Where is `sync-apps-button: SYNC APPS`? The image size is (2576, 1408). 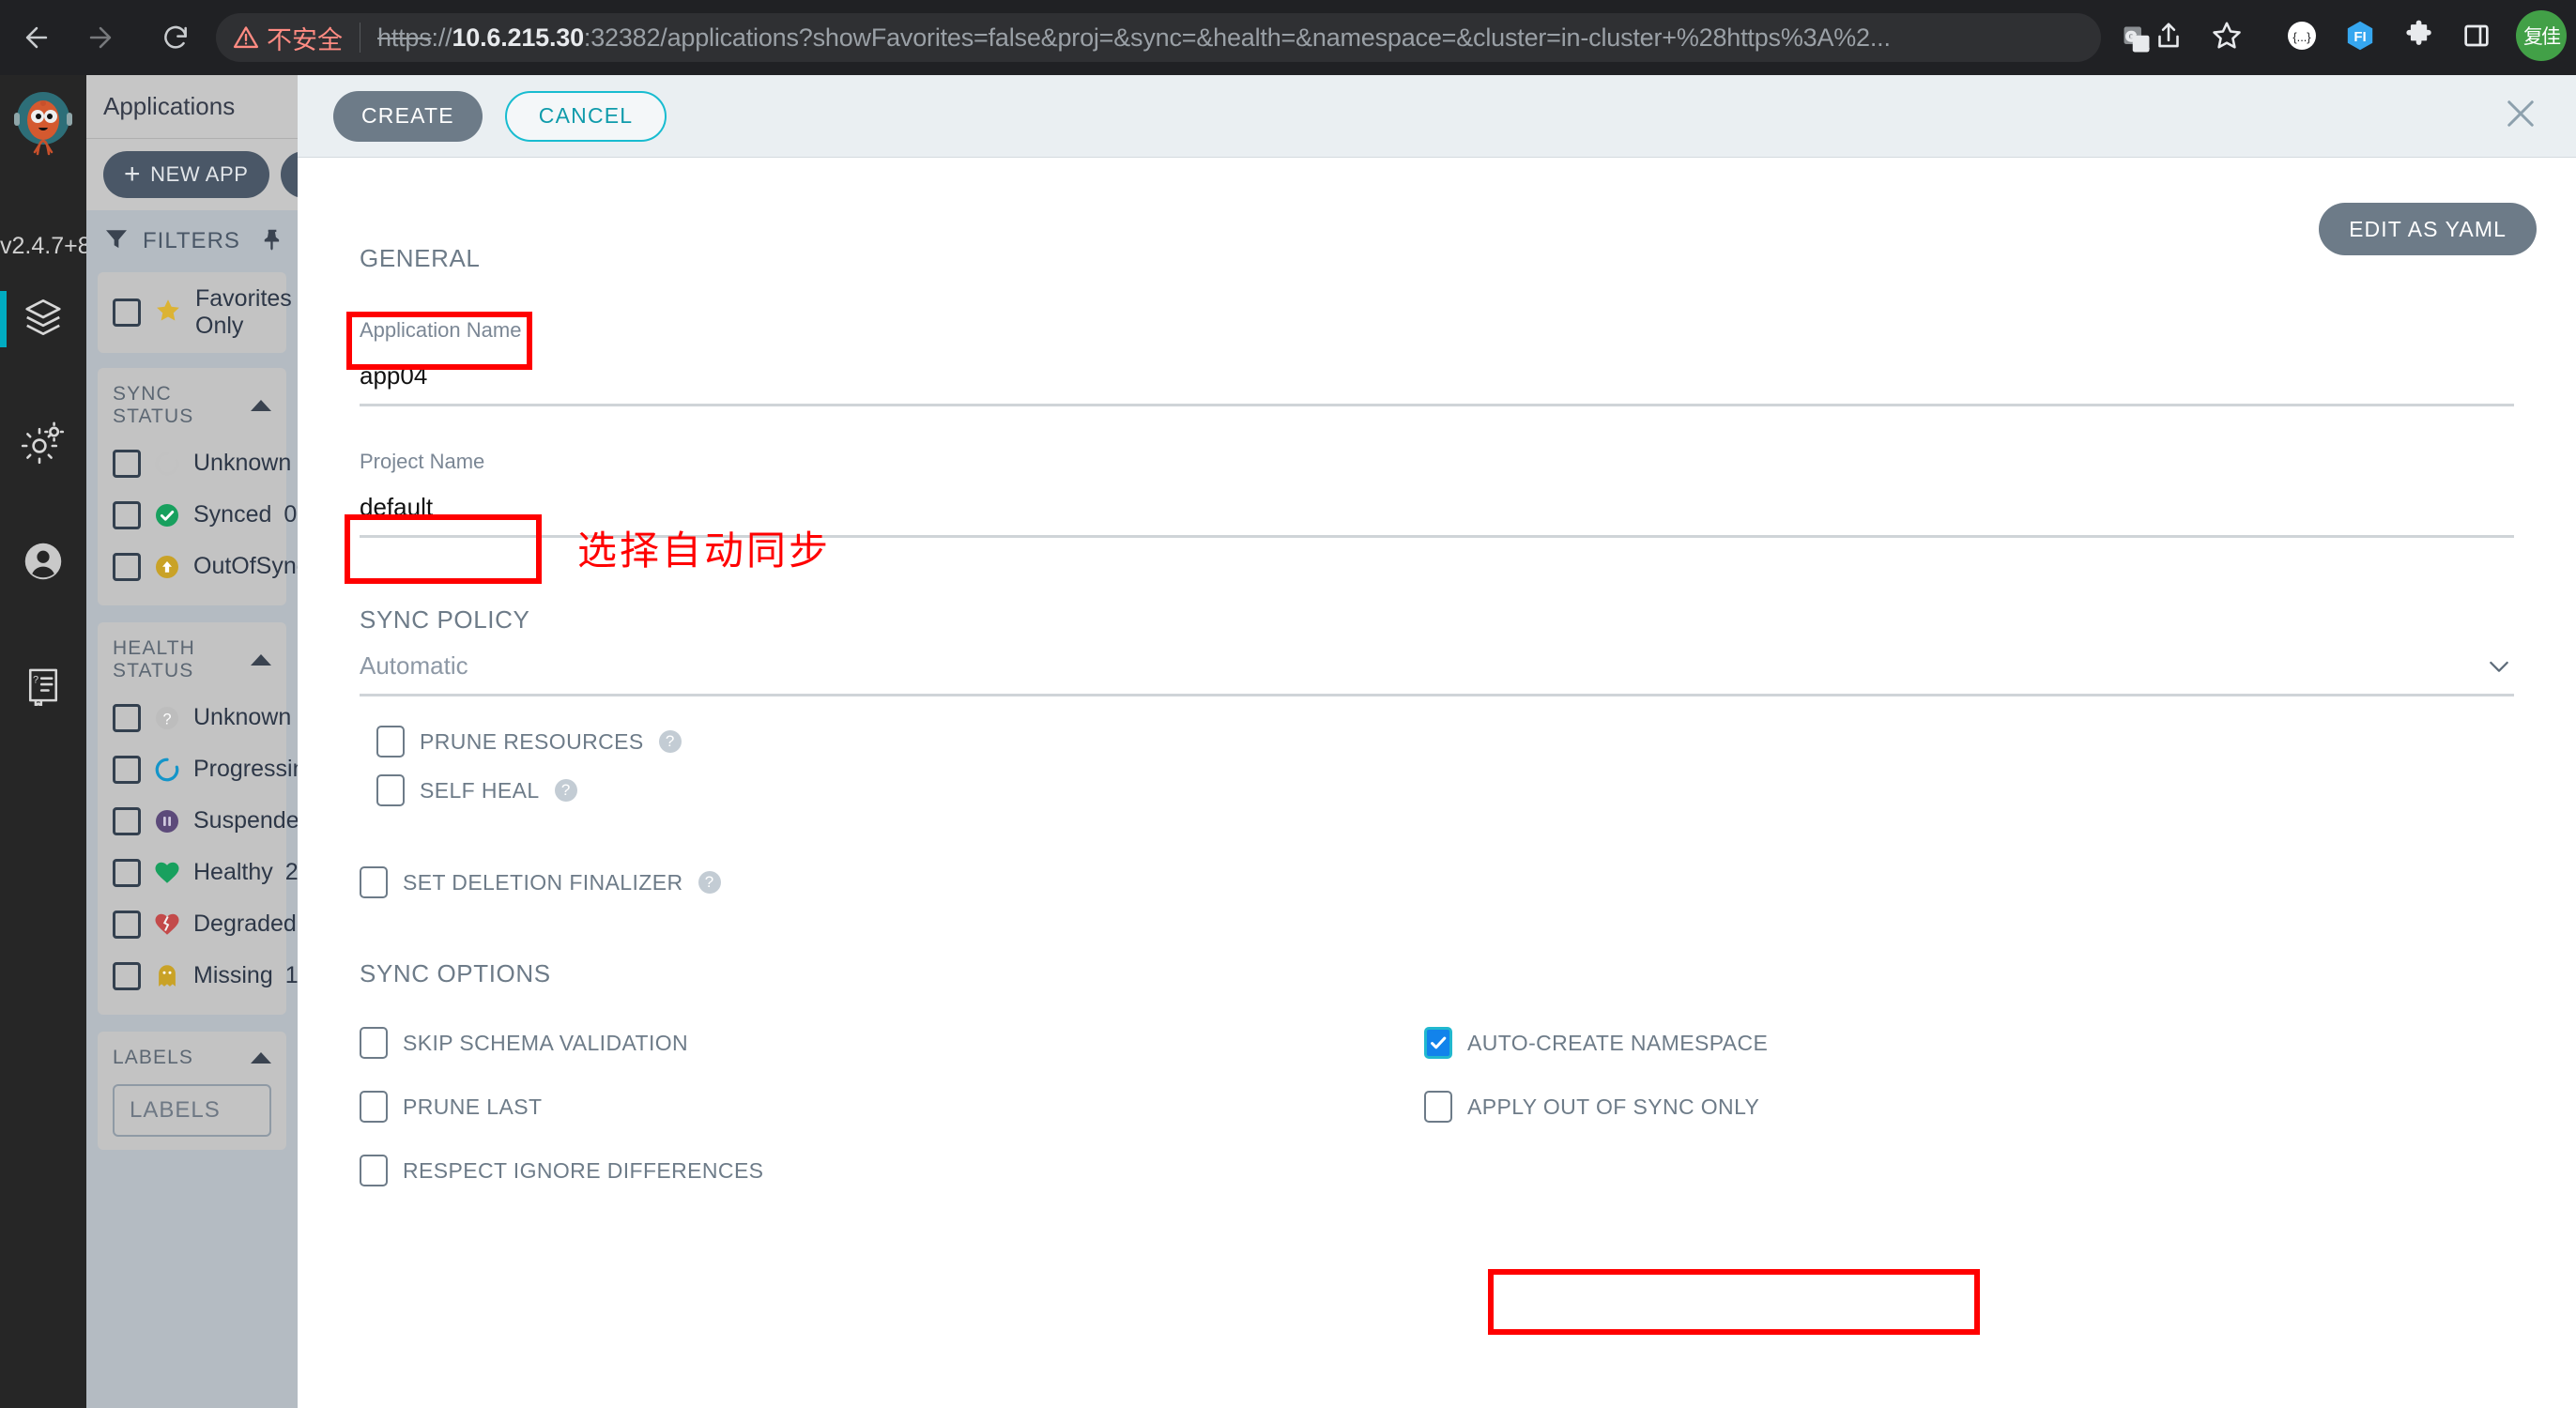
sync-apps-button: SYNC APPS is located at coordinates (289, 174).